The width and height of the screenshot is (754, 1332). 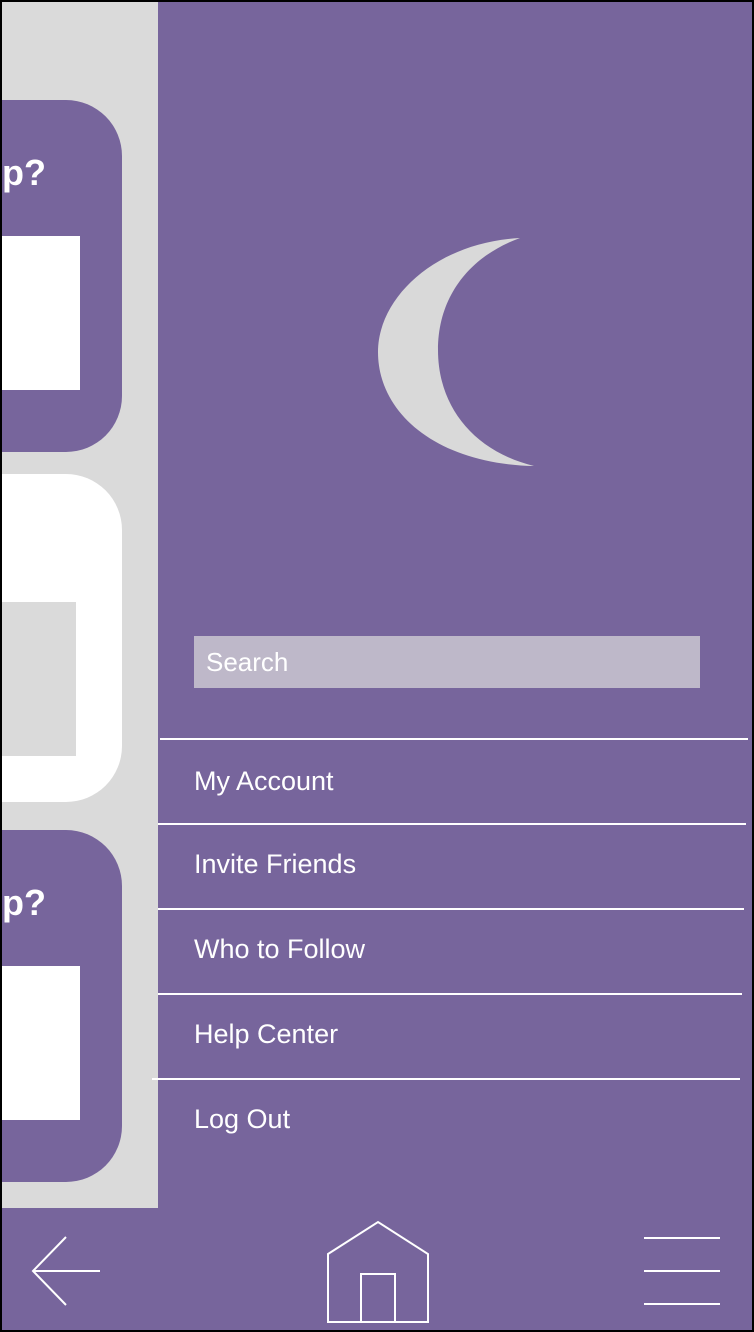 I want to click on arrow-left-icon, so click(x=67, y=1271).